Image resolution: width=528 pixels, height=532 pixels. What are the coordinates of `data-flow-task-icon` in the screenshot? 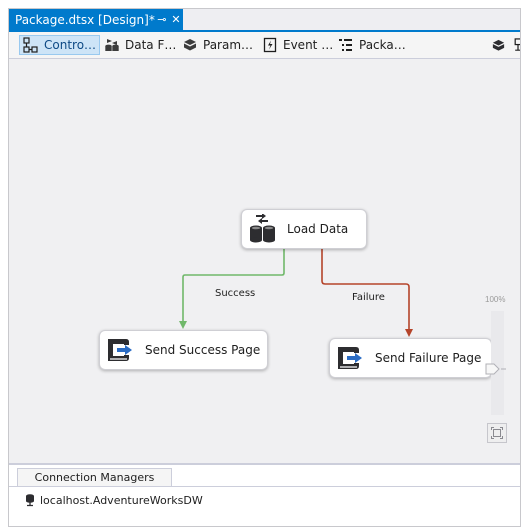 It's located at (262, 228).